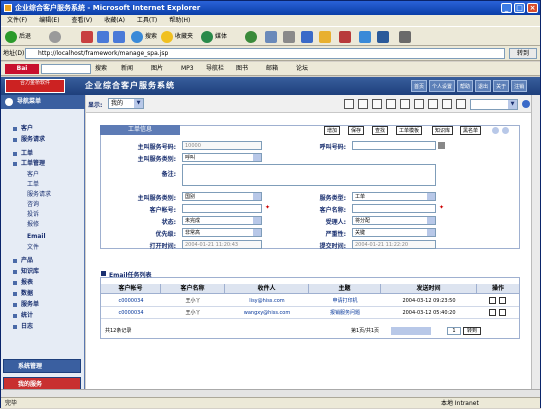 The image size is (541, 409). What do you see at coordinates (535, 242) in the screenshot?
I see `vertical-scrollbar` at bounding box center [535, 242].